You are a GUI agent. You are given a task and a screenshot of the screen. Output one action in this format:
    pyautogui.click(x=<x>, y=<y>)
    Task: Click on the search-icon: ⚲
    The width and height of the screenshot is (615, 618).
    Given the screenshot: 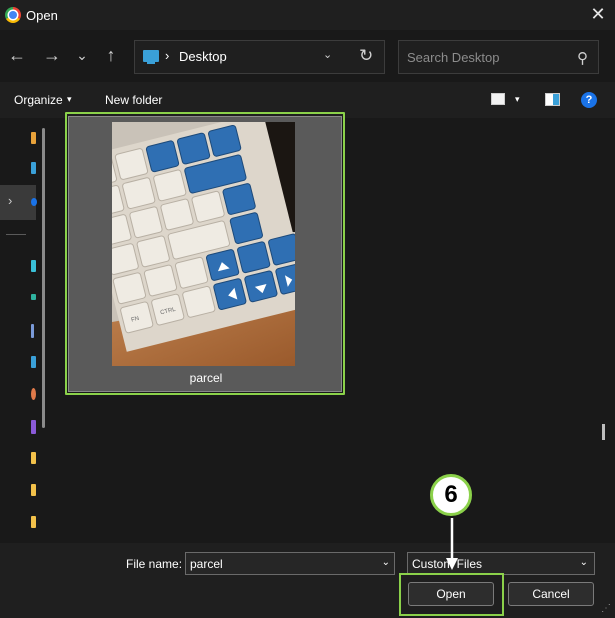 What is the action you would take?
    pyautogui.click(x=582, y=58)
    